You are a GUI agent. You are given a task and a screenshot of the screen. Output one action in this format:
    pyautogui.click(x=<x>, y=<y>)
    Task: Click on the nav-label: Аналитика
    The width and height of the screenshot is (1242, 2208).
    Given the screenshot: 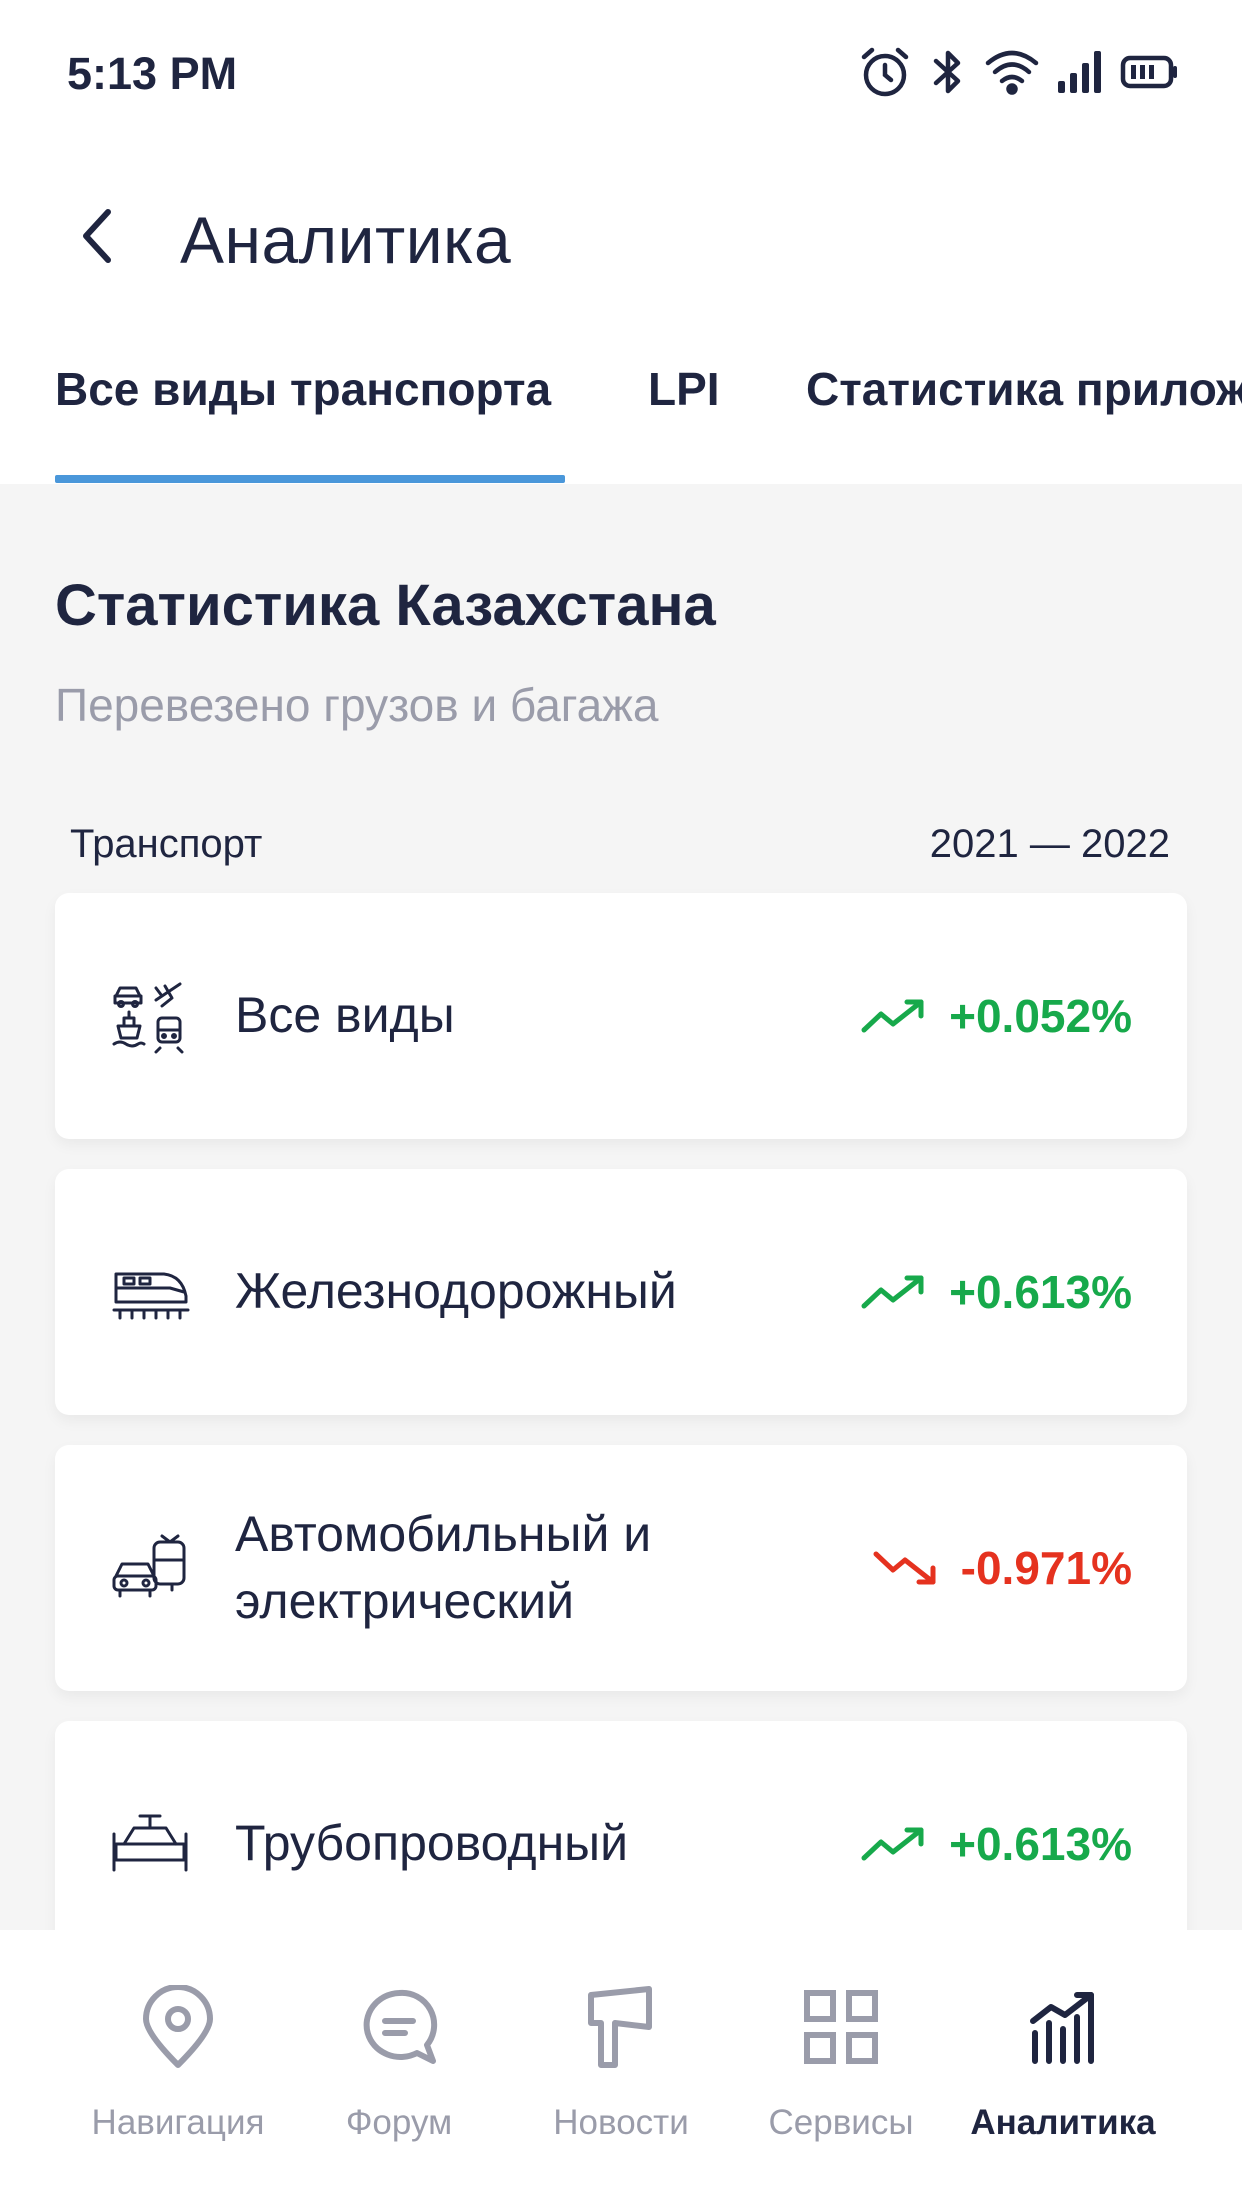 What is the action you would take?
    pyautogui.click(x=1063, y=2122)
    